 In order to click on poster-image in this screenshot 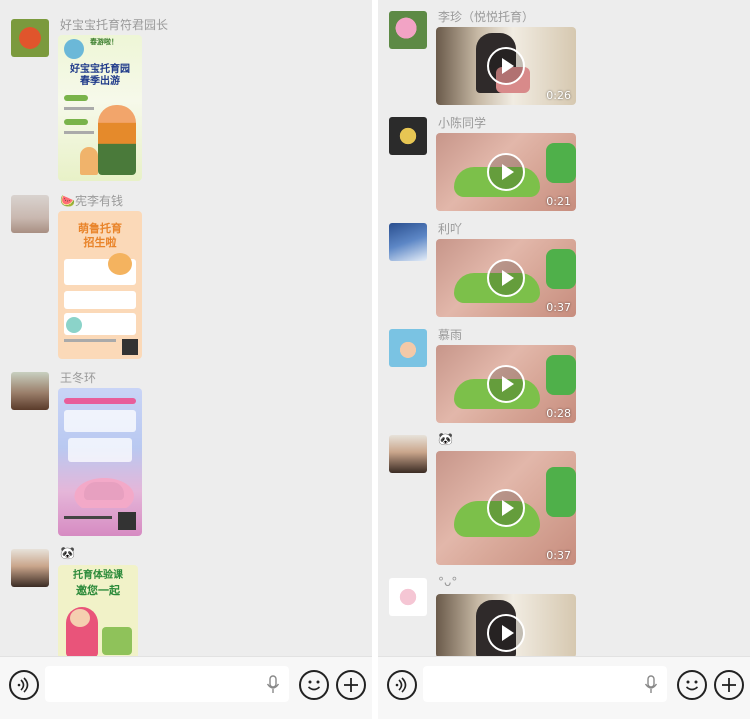, I will do `click(100, 462)`.